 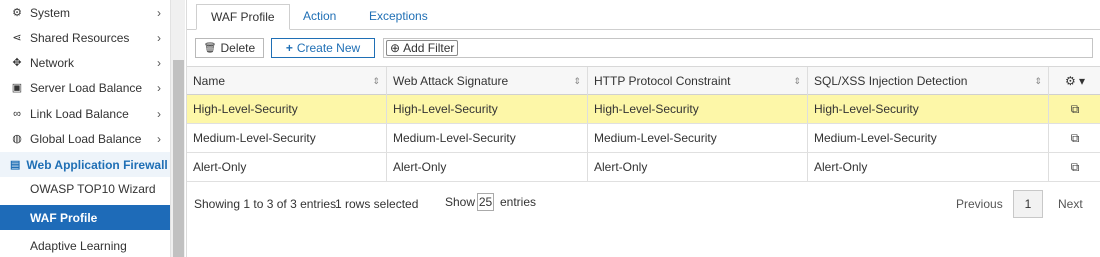 I want to click on settings-gear-icon: ⚙ ▾, so click(x=1075, y=81).